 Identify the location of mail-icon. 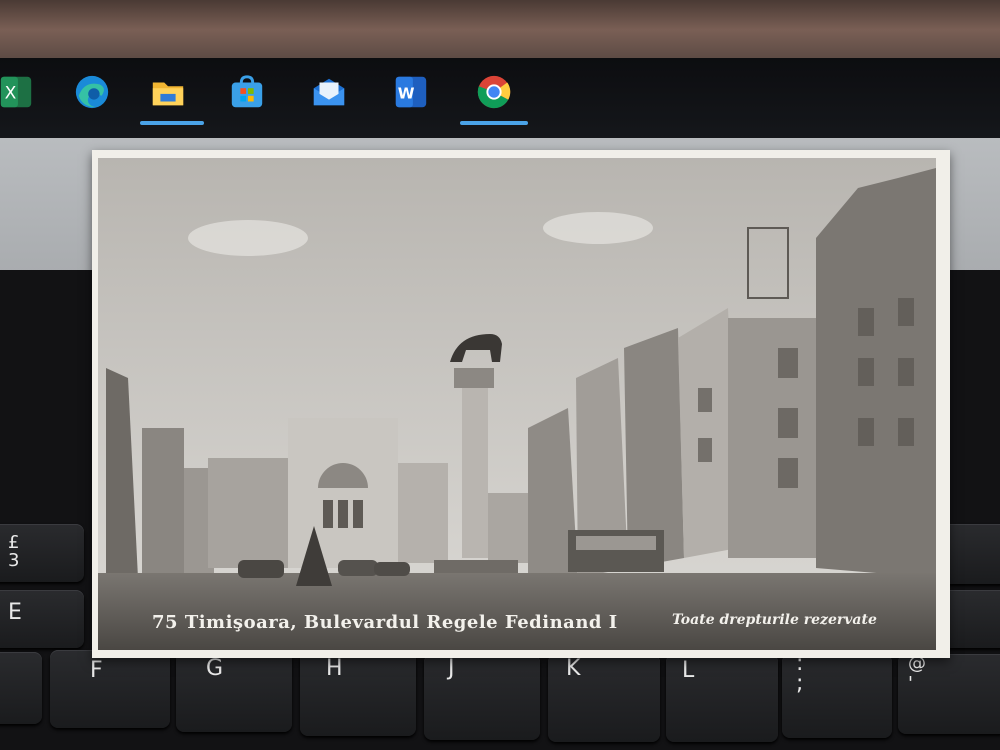
(329, 92).